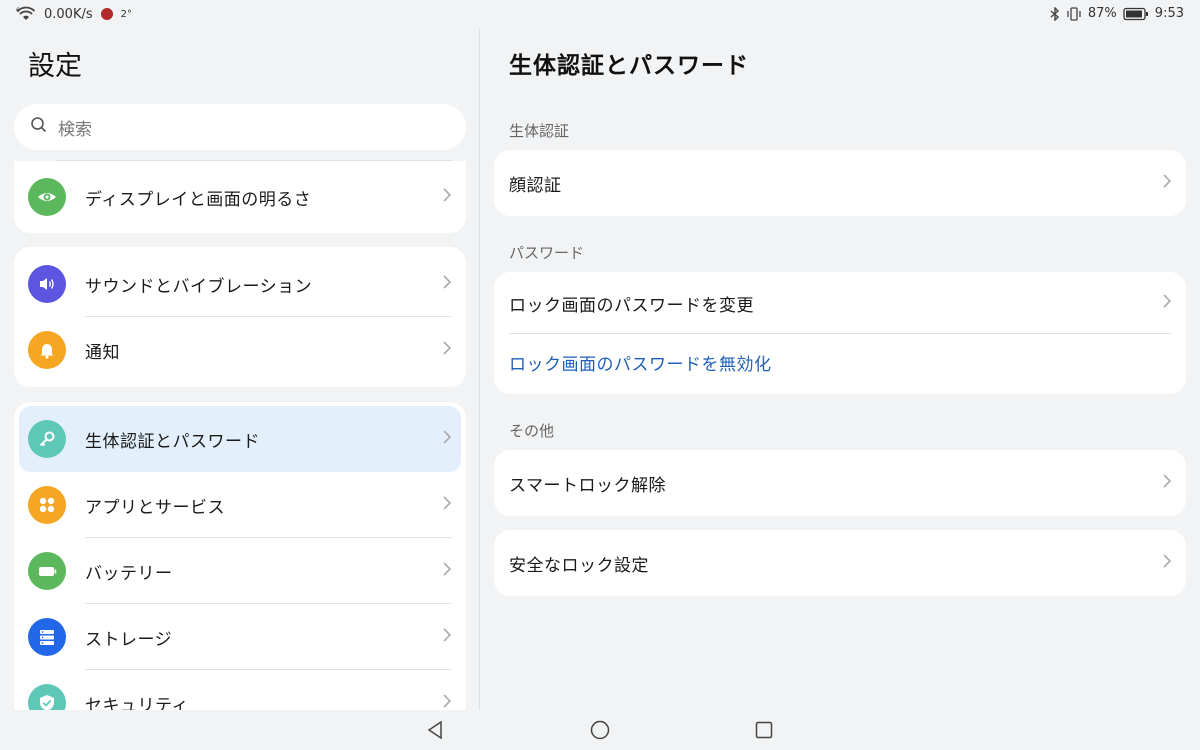 The width and height of the screenshot is (1200, 750). What do you see at coordinates (129, 639) in the screenshot?
I see `settings-item-label: ストレージ` at bounding box center [129, 639].